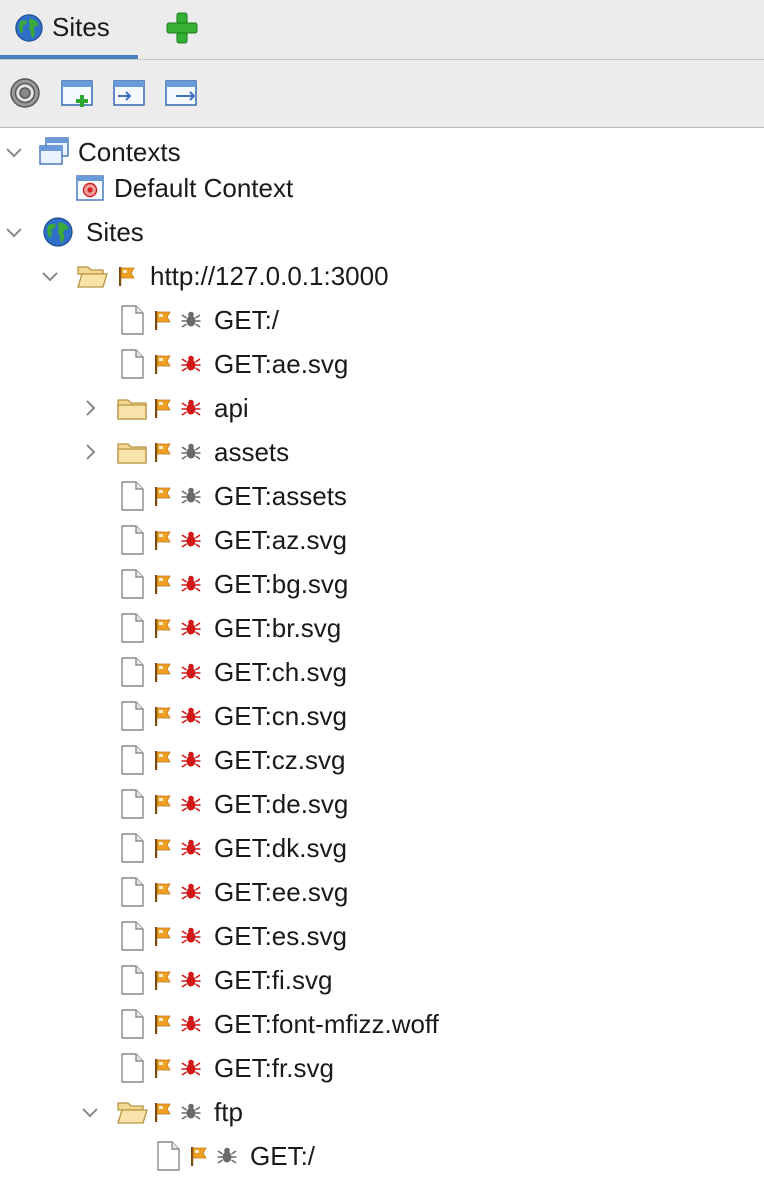  I want to click on tree-node-label: GET:dk.svg, so click(280, 848).